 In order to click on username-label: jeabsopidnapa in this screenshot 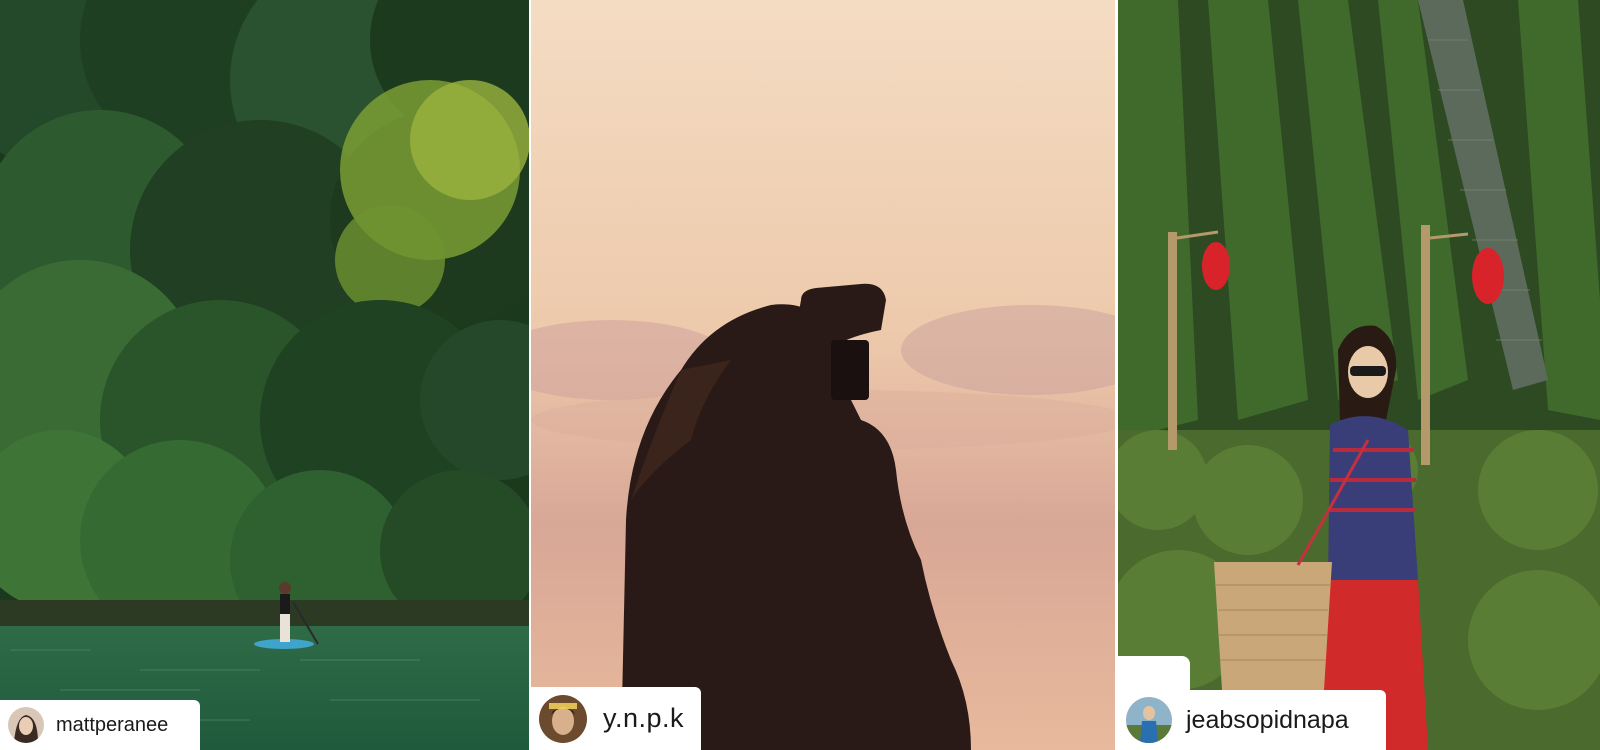, I will do `click(1267, 720)`.